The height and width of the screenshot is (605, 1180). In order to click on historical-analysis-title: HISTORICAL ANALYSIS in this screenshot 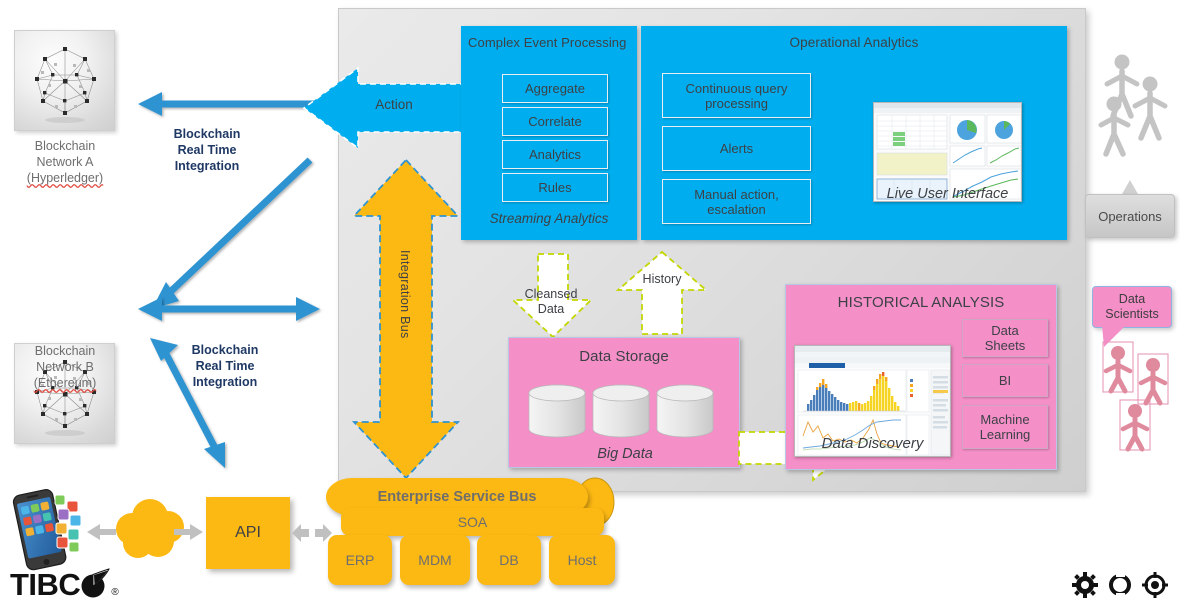, I will do `click(921, 302)`.